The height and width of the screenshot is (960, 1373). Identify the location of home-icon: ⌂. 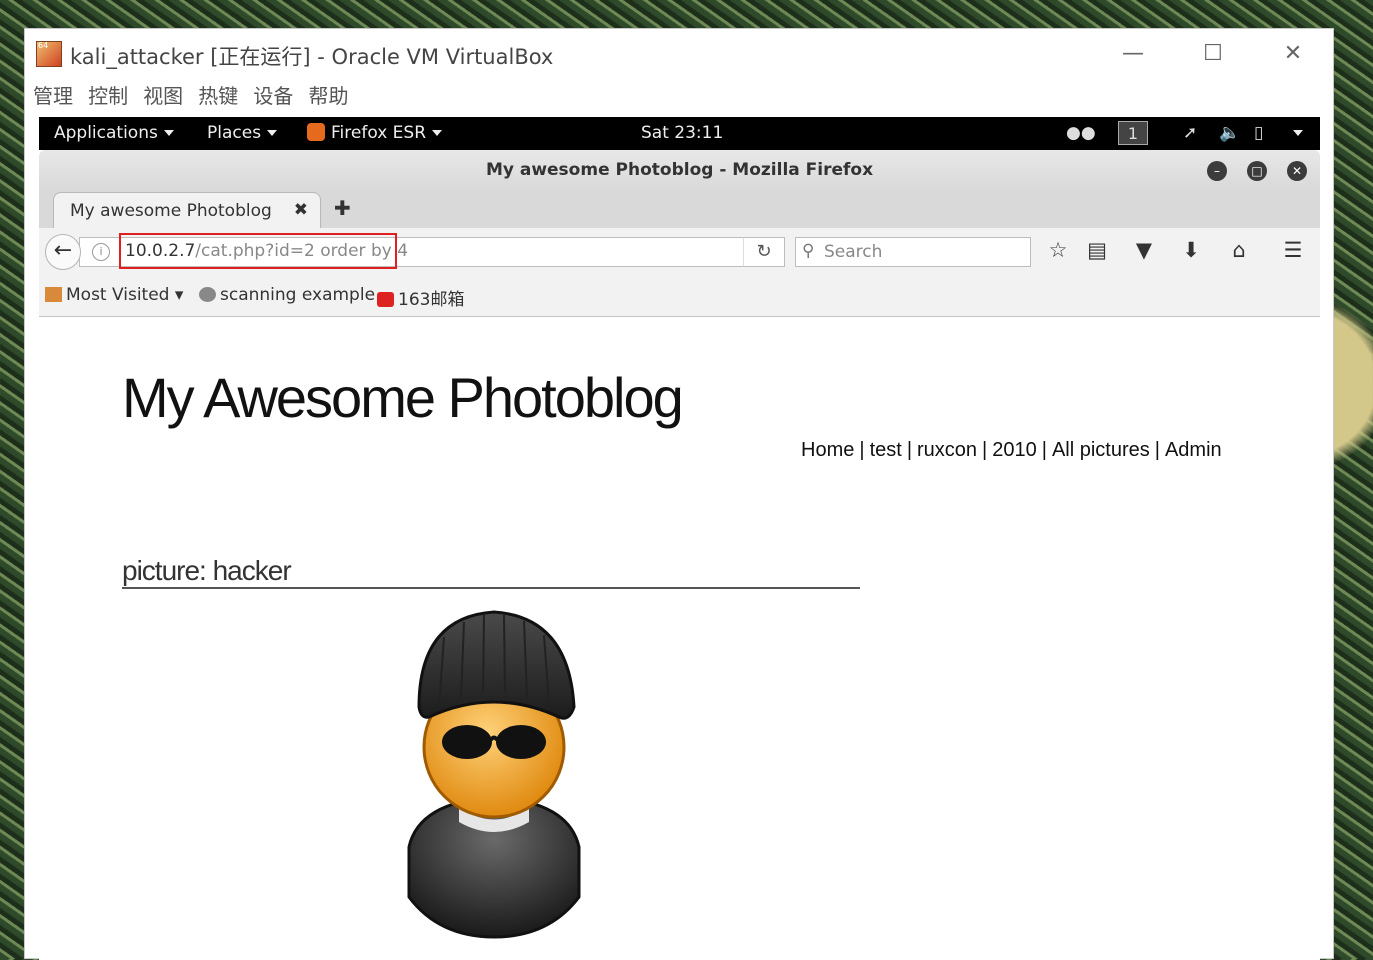
(1239, 250).